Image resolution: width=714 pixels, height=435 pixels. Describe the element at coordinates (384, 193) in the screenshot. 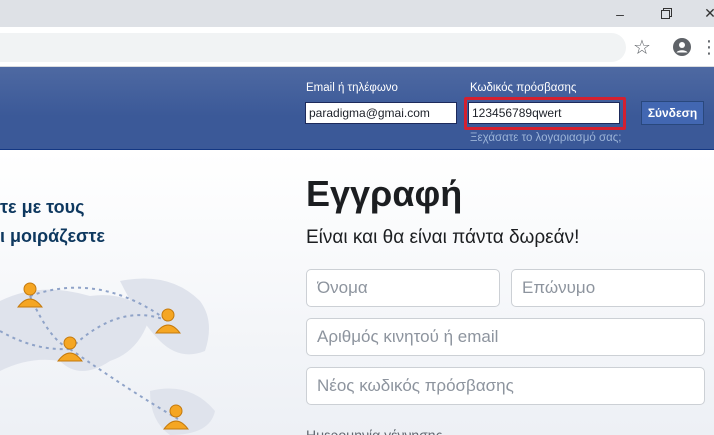

I see `signup-title: Εγγραφή` at that location.